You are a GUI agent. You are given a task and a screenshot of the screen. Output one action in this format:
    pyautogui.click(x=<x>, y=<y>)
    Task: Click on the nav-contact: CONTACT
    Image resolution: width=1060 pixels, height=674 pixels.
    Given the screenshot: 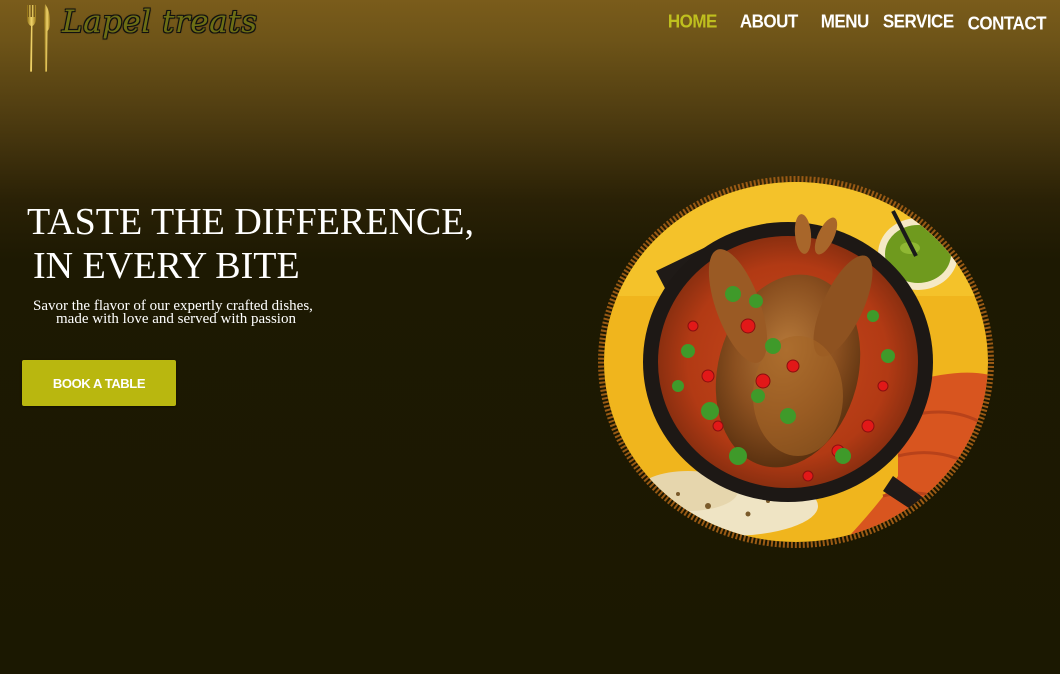 What is the action you would take?
    pyautogui.click(x=1007, y=24)
    